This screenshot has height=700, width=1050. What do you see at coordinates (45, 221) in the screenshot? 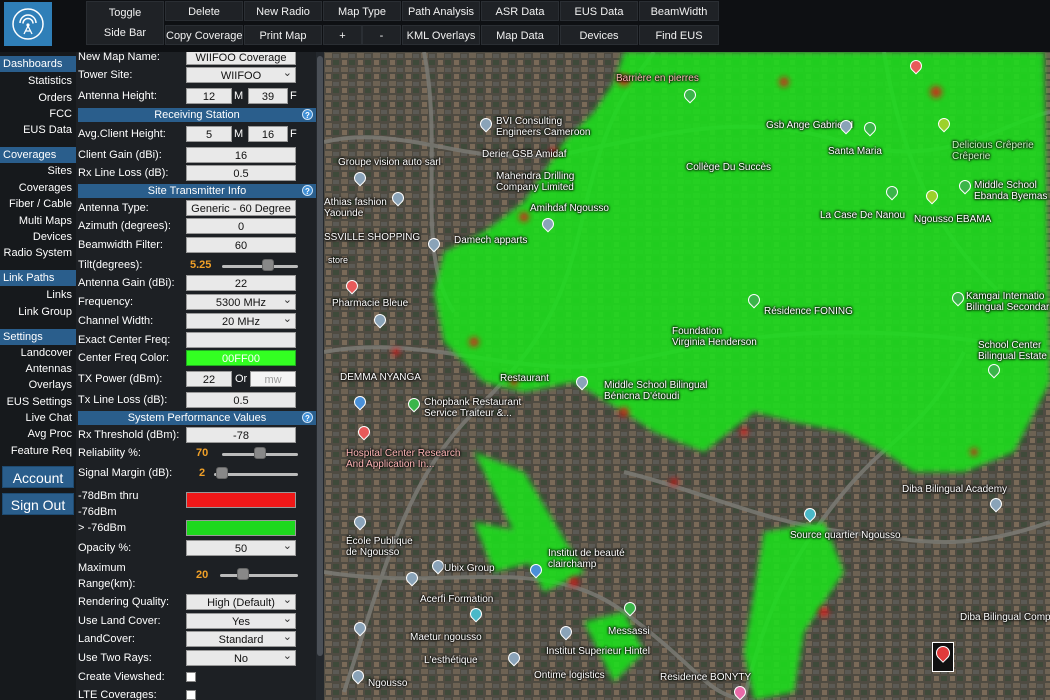
I see `nav-multi-maps: Multi Maps` at bounding box center [45, 221].